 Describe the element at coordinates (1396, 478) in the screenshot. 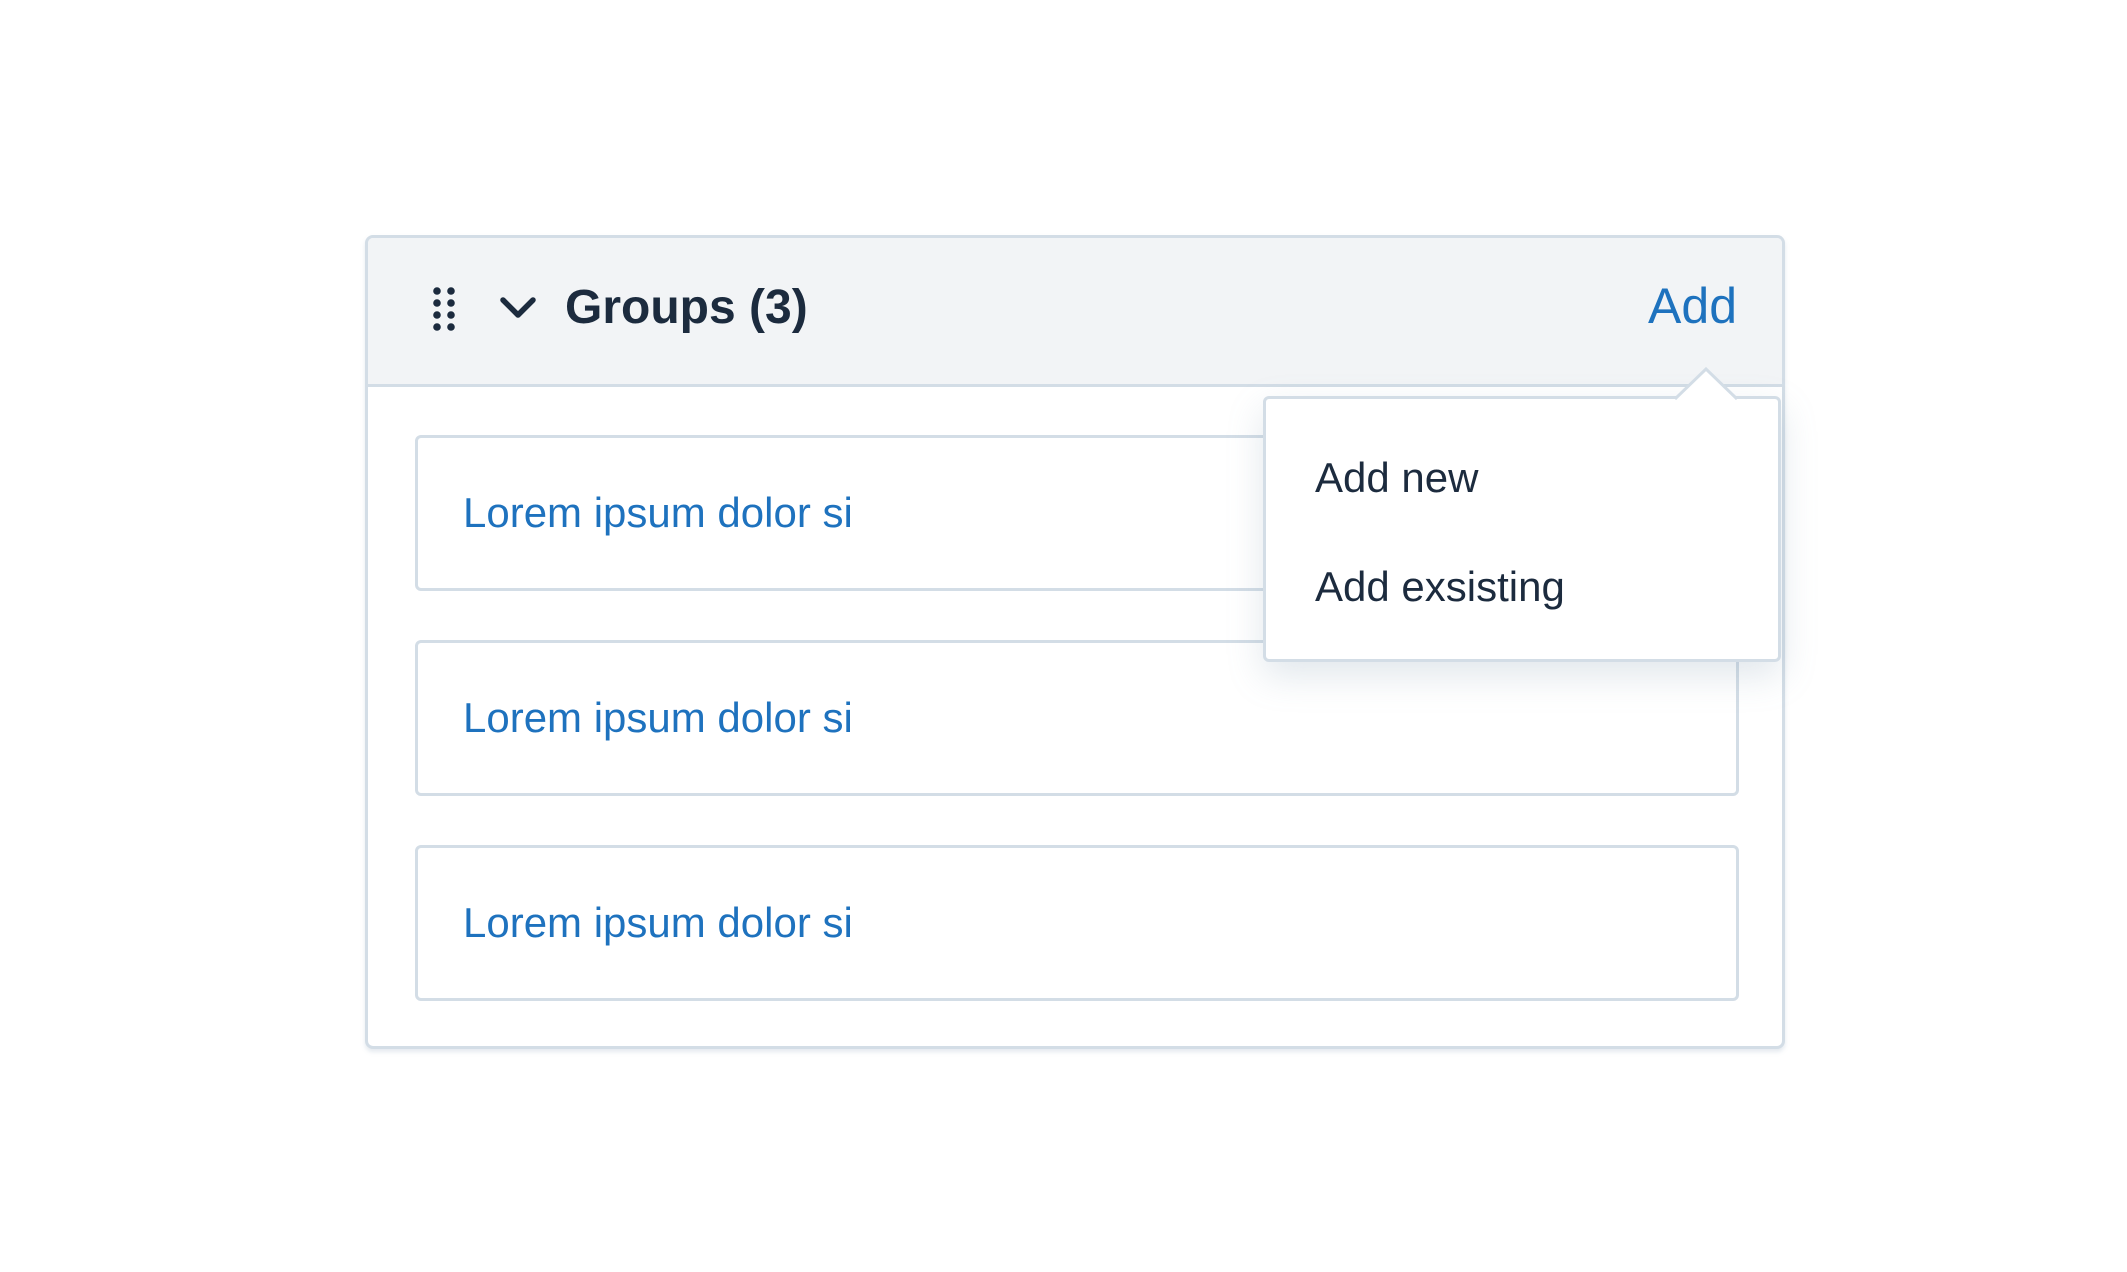

I see `menu-item-add-new: Add new` at that location.